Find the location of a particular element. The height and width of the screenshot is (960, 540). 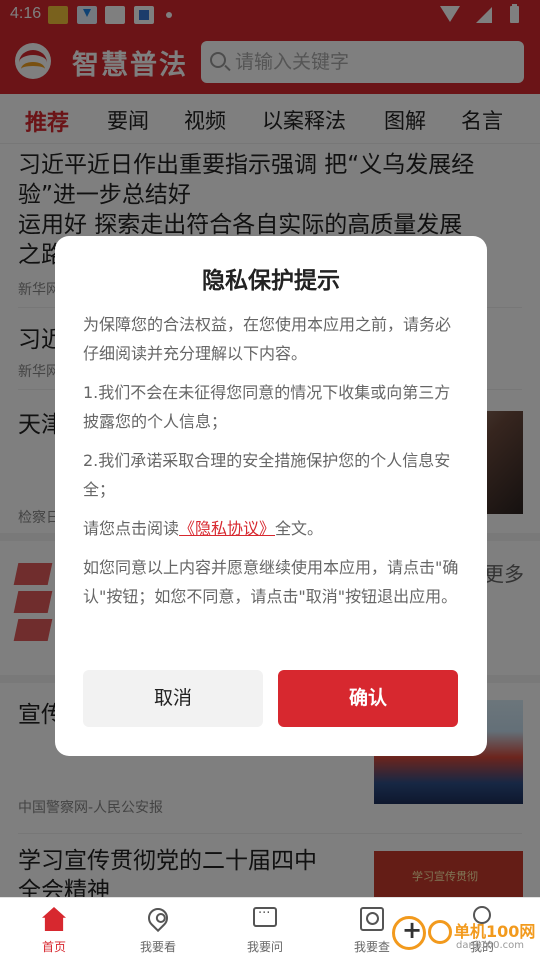

dialog-point-1: 1.我们不会在未征得您同意的情况下收集或向第三方披露您的个人信息； is located at coordinates (267, 407).